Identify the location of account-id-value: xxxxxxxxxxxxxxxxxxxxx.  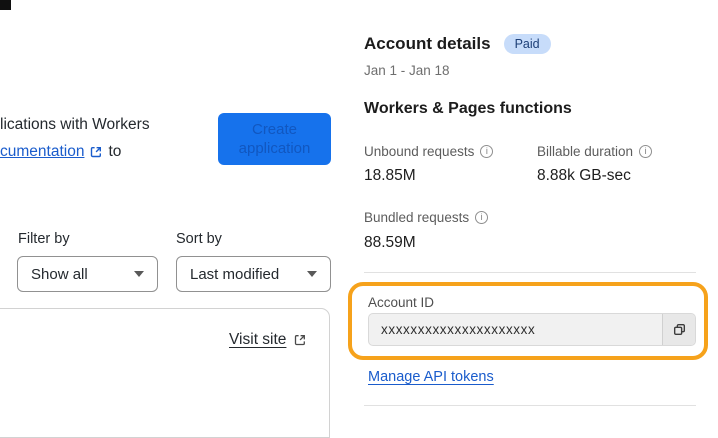
(458, 329).